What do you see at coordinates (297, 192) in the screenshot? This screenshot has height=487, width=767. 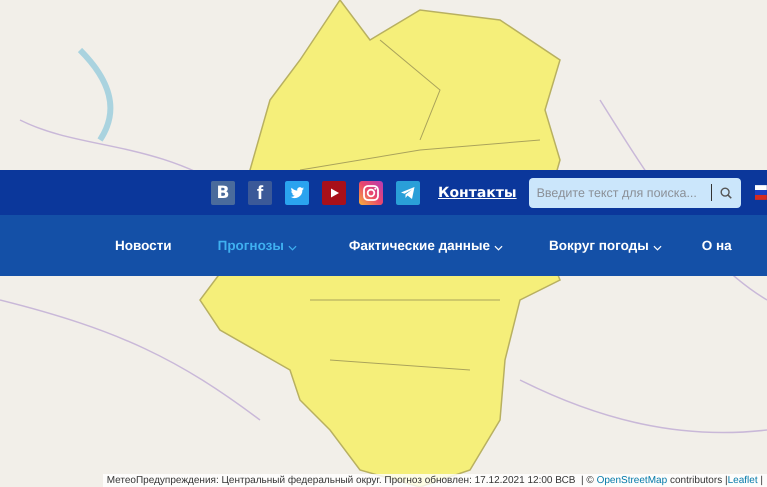 I see `bird-icon` at bounding box center [297, 192].